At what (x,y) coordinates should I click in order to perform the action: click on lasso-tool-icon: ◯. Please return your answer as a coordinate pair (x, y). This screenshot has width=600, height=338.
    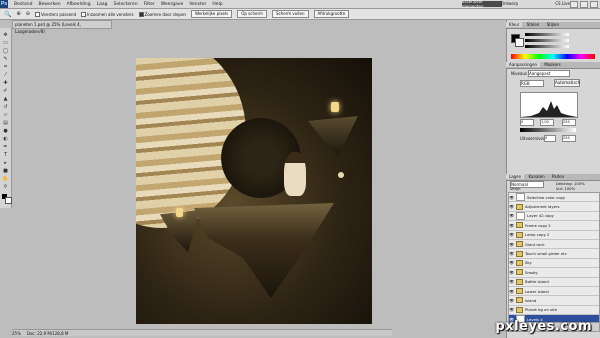
    Looking at the image, I should click on (5, 51).